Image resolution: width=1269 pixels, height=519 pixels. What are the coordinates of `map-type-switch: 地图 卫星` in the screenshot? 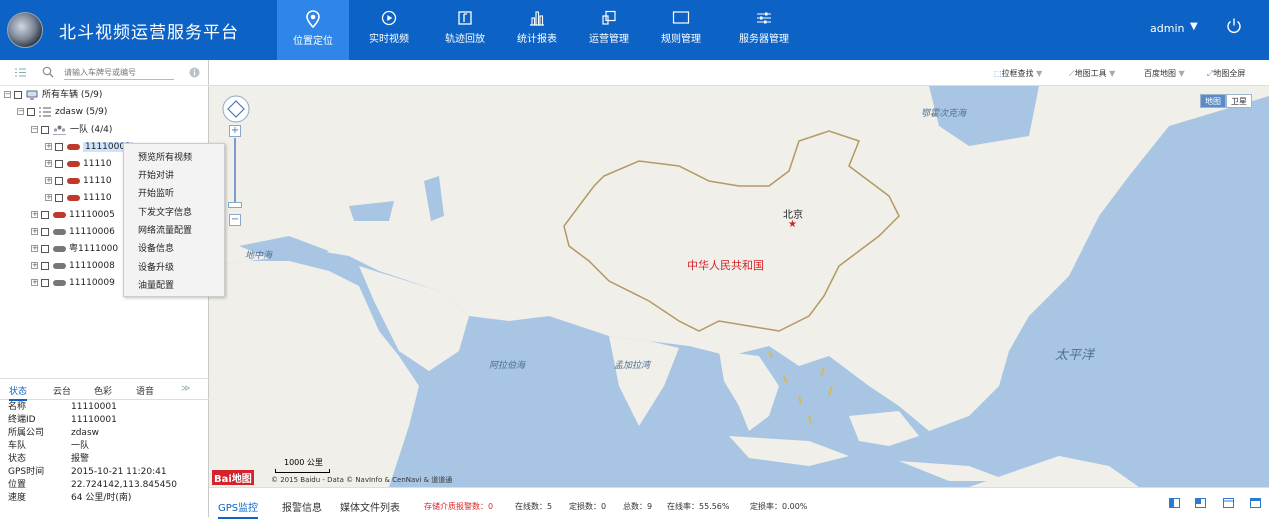 It's located at (1226, 101).